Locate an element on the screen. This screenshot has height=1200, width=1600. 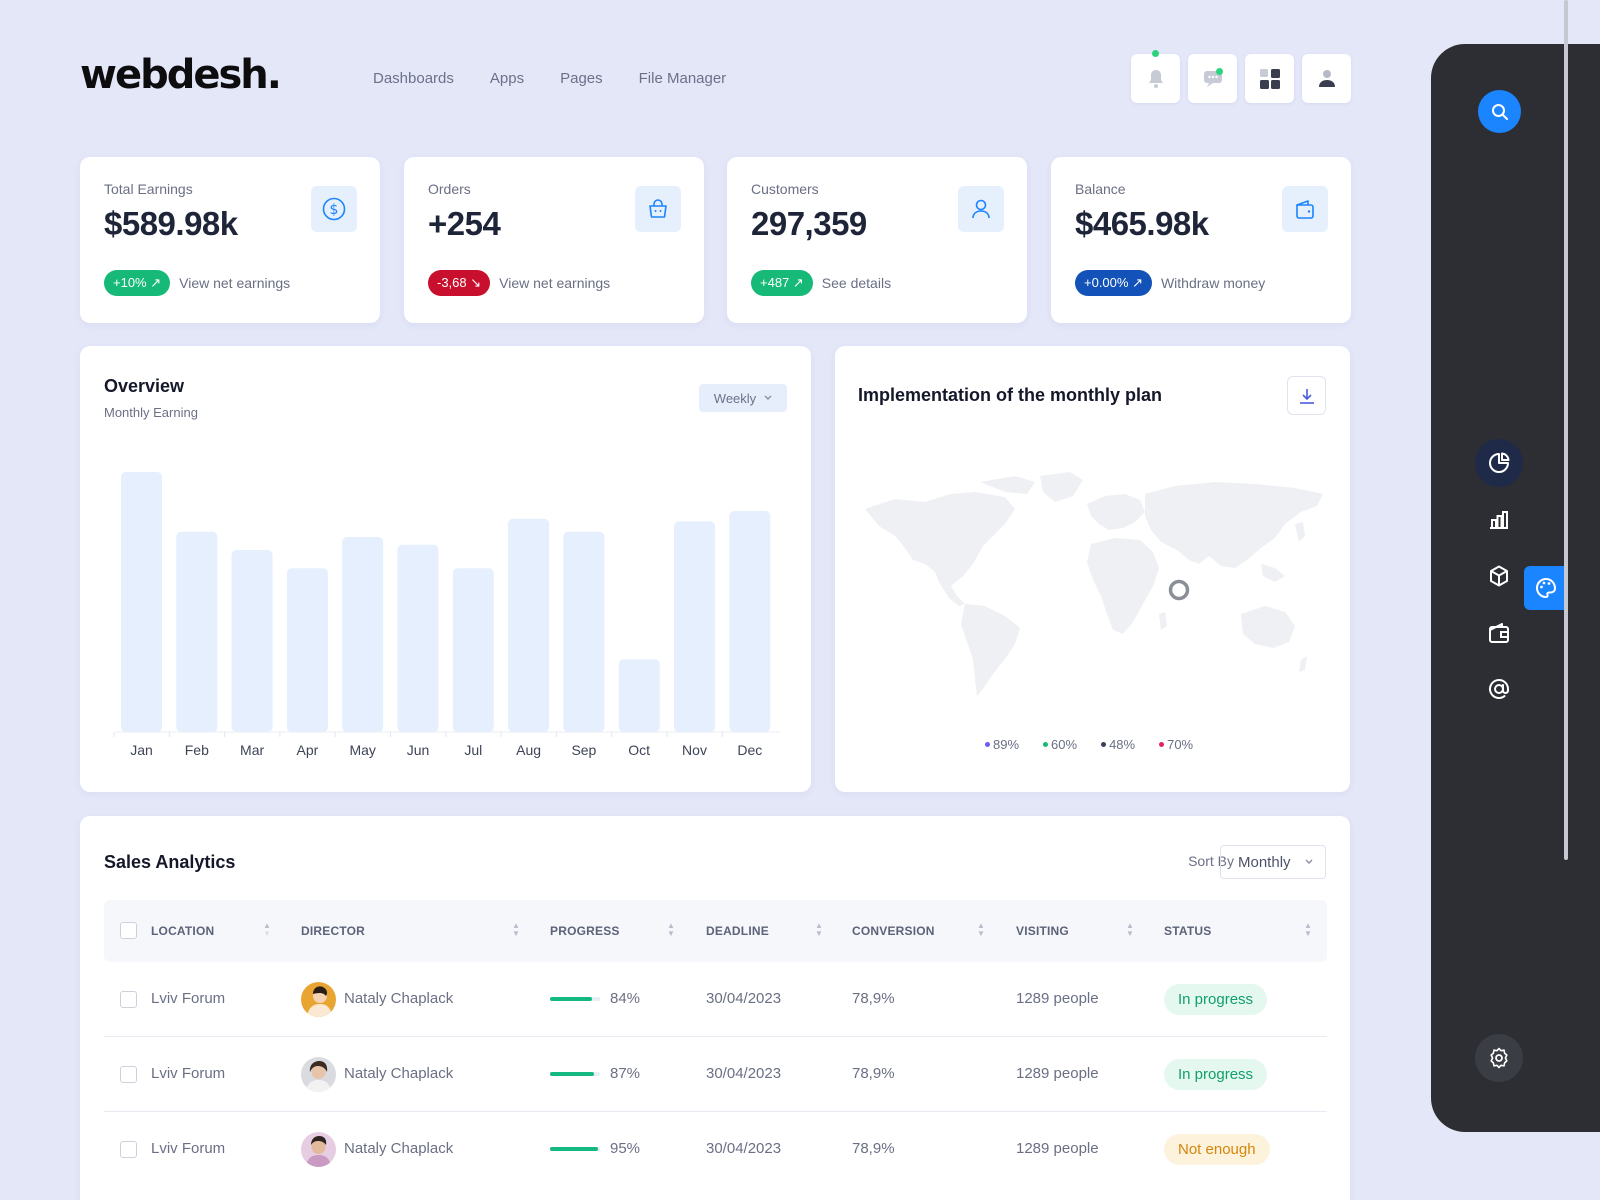
dollar-icon: $ is located at coordinates (334, 209).